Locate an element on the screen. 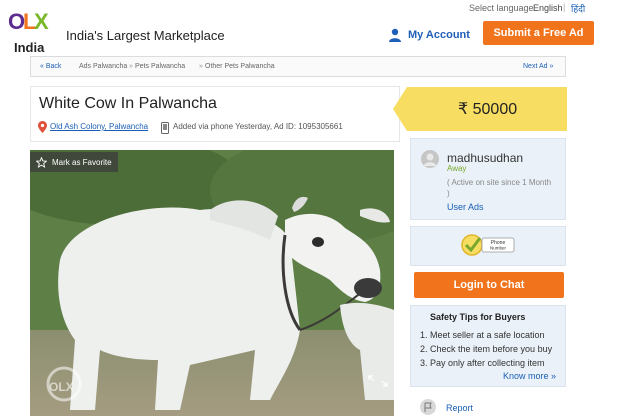  user-ads-link: User Ads is located at coordinates (465, 207).